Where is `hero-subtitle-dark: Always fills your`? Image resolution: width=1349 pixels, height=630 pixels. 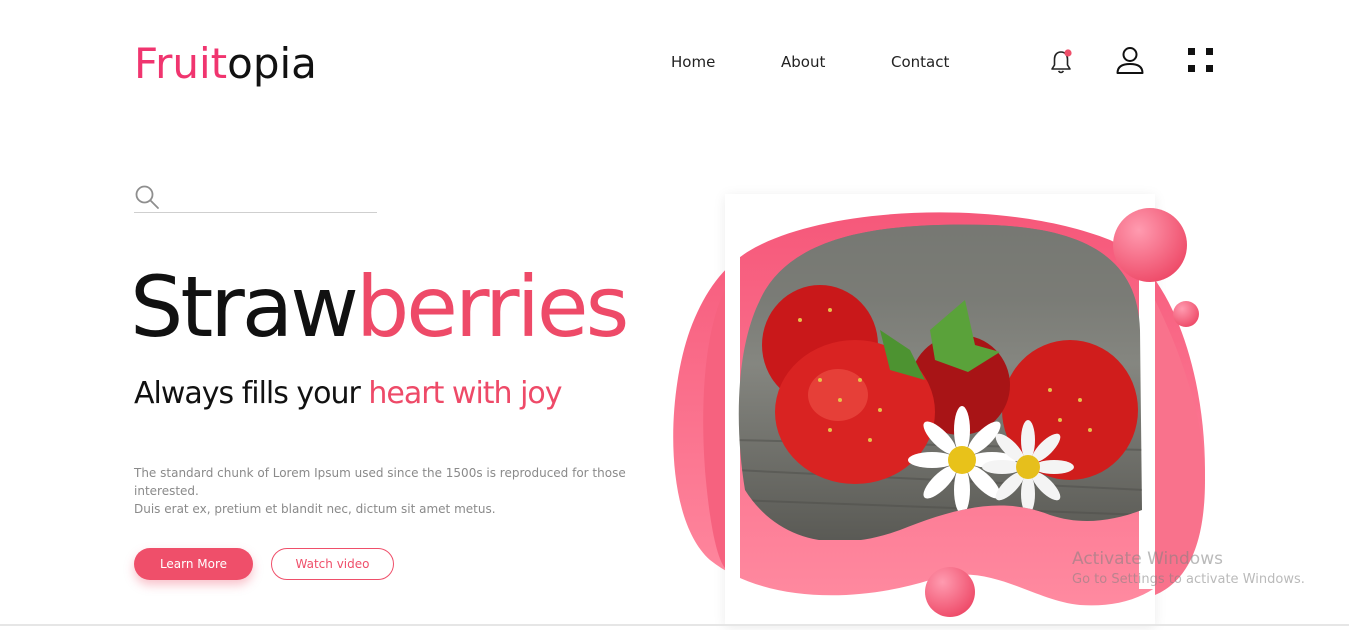
hero-subtitle-dark: Always fills your is located at coordinates (251, 393).